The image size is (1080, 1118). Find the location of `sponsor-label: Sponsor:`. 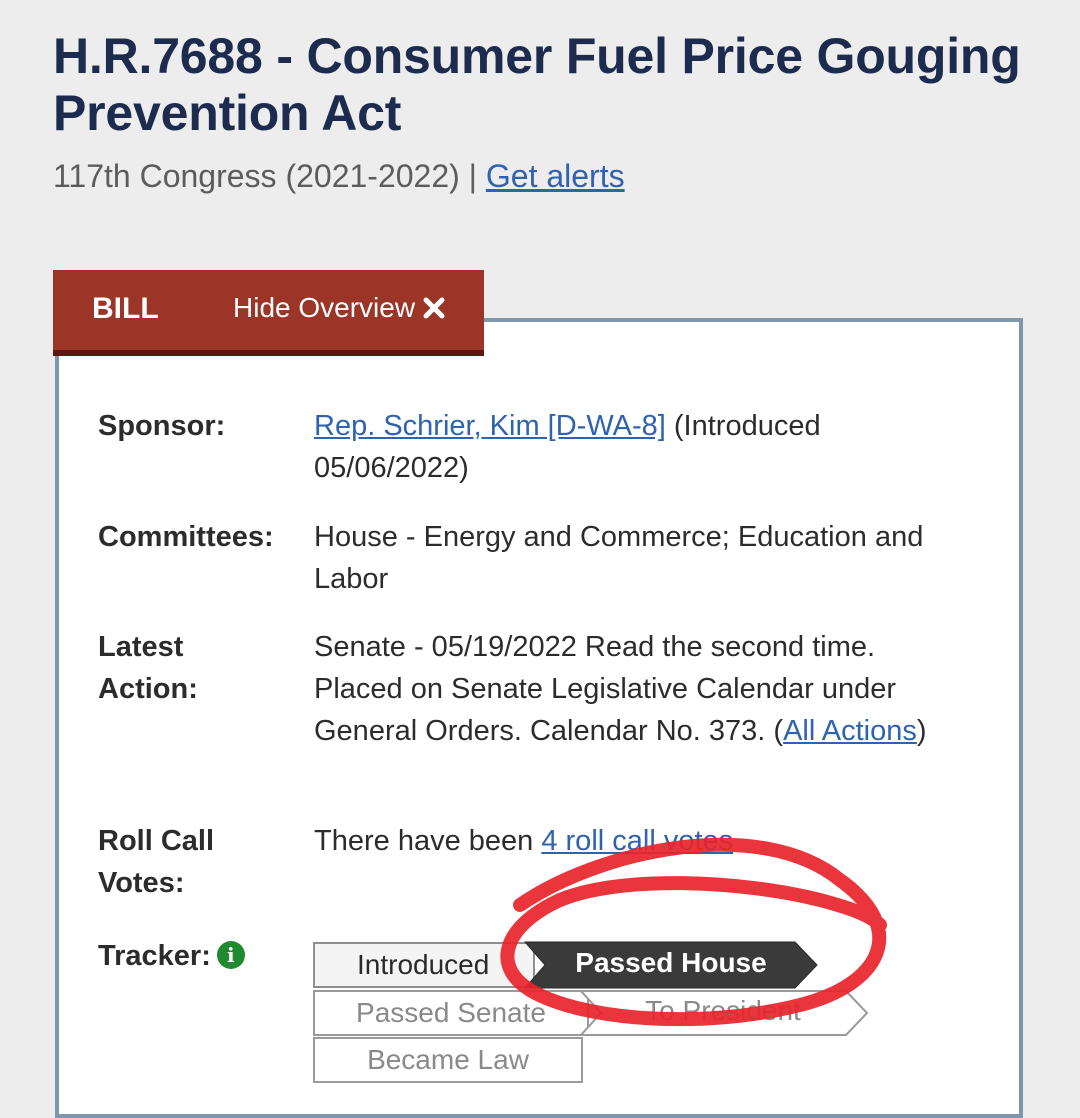

sponsor-label: Sponsor: is located at coordinates (162, 426).